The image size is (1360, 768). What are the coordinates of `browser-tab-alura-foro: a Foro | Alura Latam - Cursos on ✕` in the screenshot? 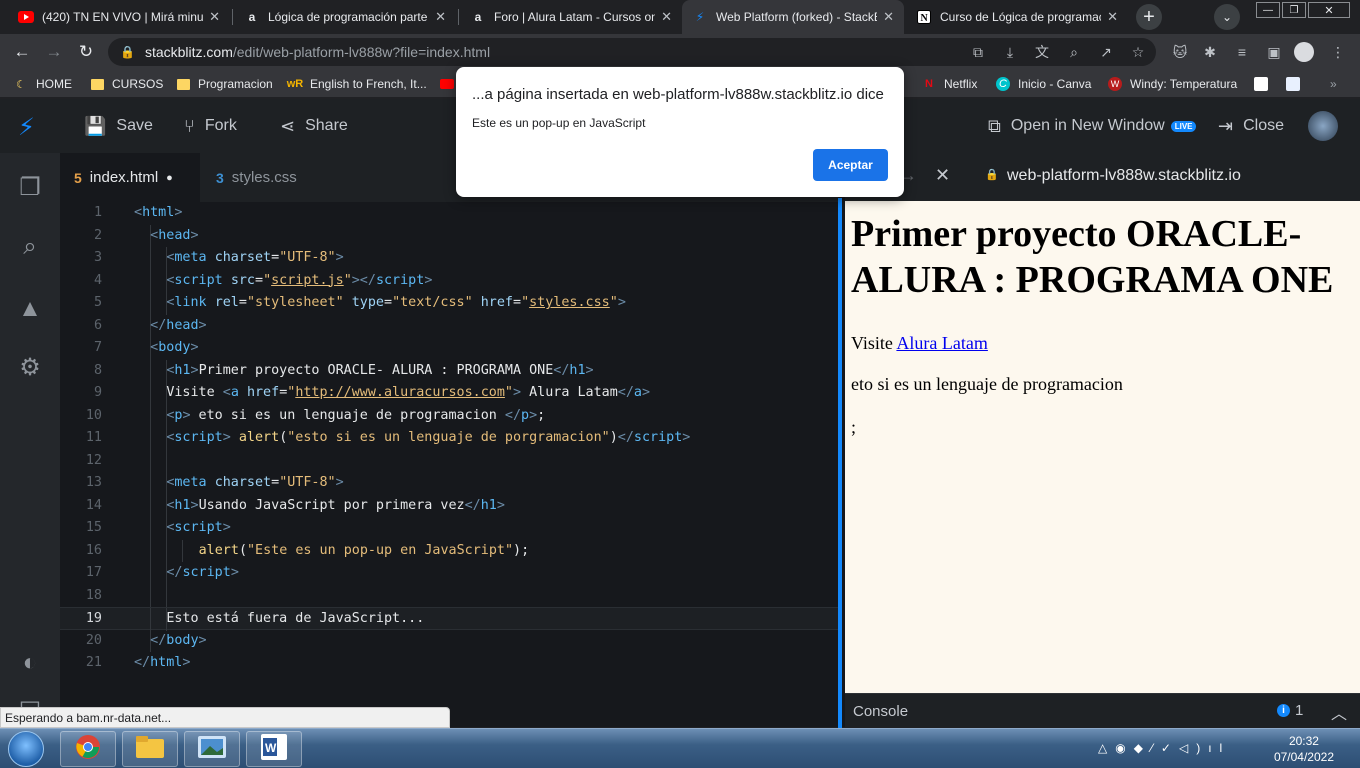 It's located at (571, 17).